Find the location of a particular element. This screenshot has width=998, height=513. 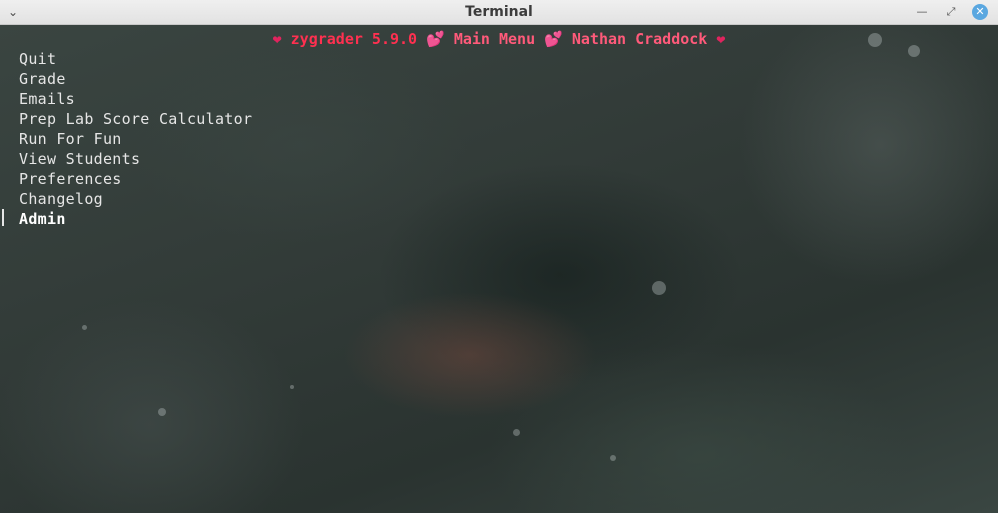

menu-item-quit: Quit is located at coordinates (135, 59).